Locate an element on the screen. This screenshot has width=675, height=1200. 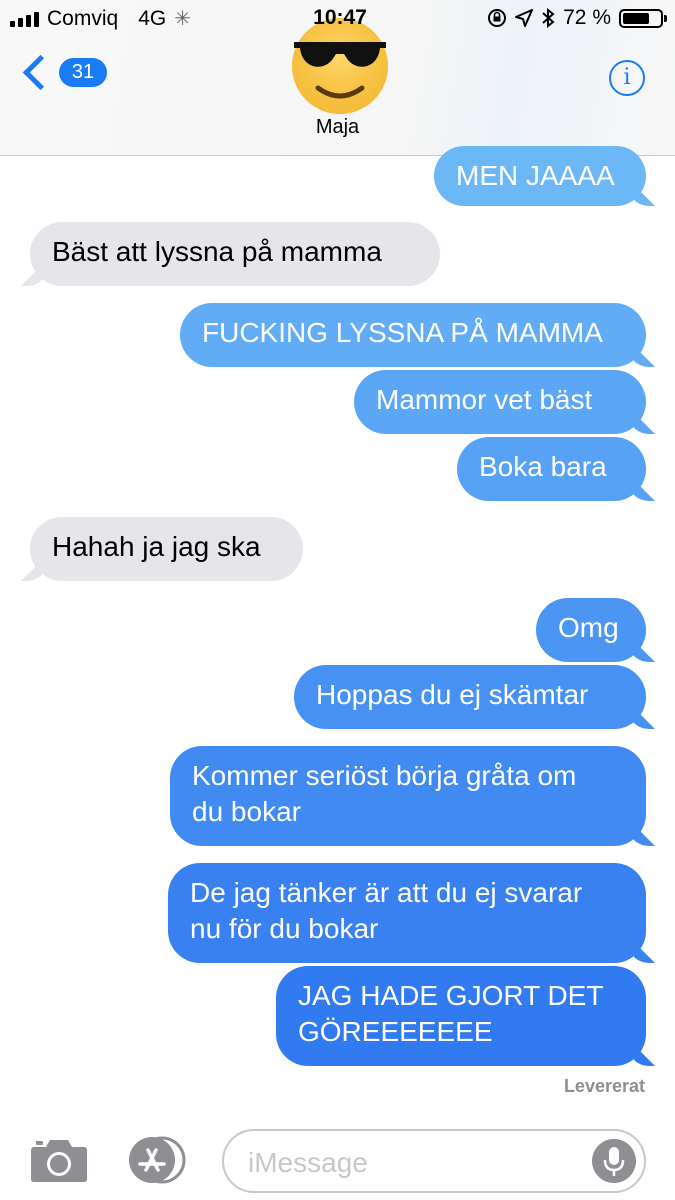
contact-name: Maja is located at coordinates (337, 127).